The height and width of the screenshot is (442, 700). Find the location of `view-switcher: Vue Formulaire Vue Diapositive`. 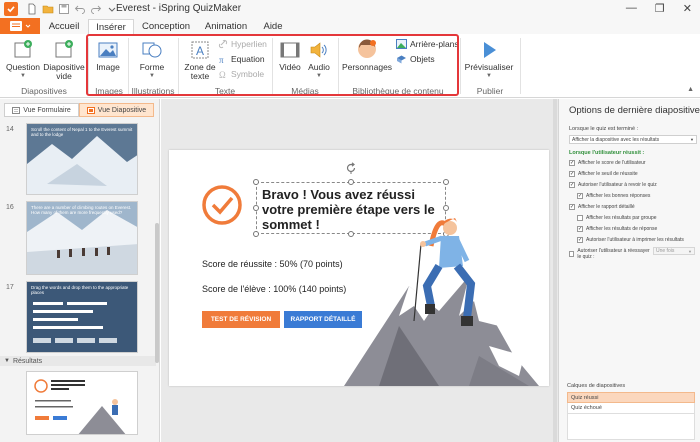

view-switcher: Vue Formulaire Vue Diapositive is located at coordinates (79, 110).